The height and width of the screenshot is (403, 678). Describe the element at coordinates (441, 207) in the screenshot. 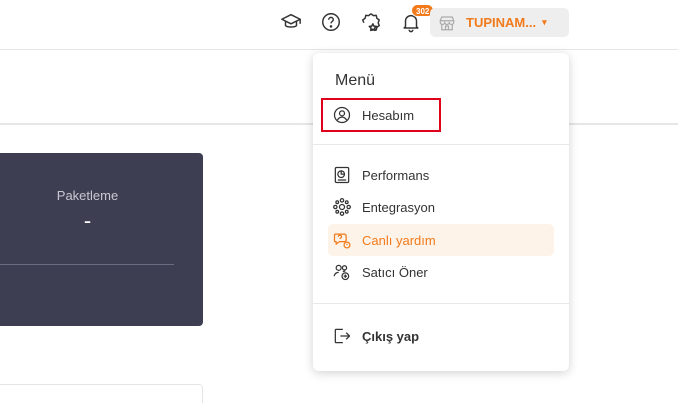

I see `menu-item-integration: Entegrasyon` at that location.